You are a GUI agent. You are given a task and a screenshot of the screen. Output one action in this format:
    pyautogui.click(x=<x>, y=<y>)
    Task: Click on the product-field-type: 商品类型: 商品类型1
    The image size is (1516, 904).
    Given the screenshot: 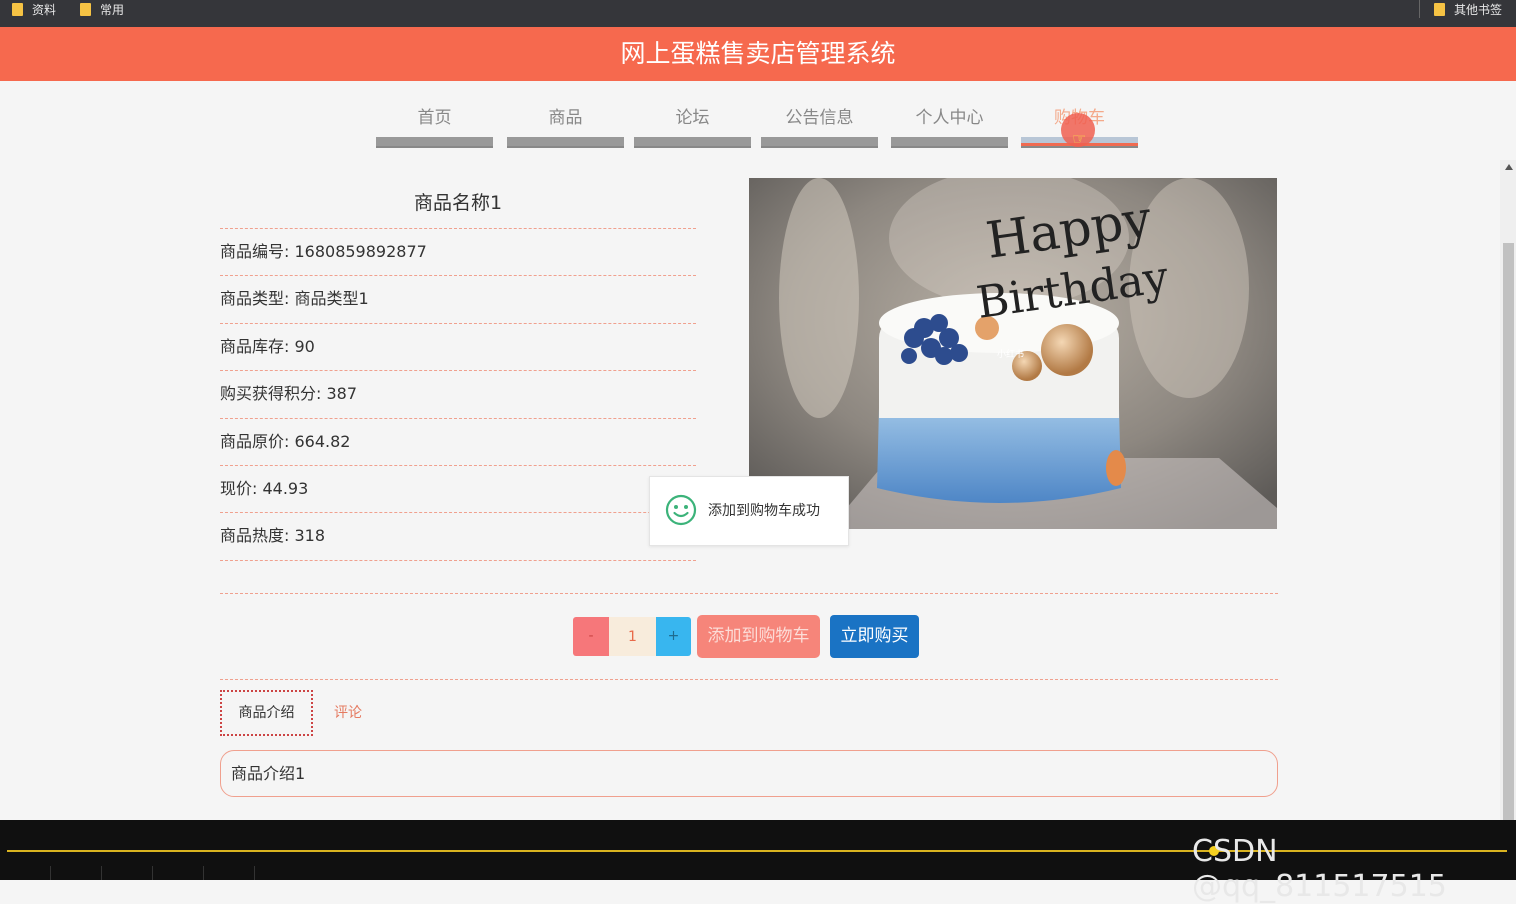 What is the action you would take?
    pyautogui.click(x=294, y=298)
    